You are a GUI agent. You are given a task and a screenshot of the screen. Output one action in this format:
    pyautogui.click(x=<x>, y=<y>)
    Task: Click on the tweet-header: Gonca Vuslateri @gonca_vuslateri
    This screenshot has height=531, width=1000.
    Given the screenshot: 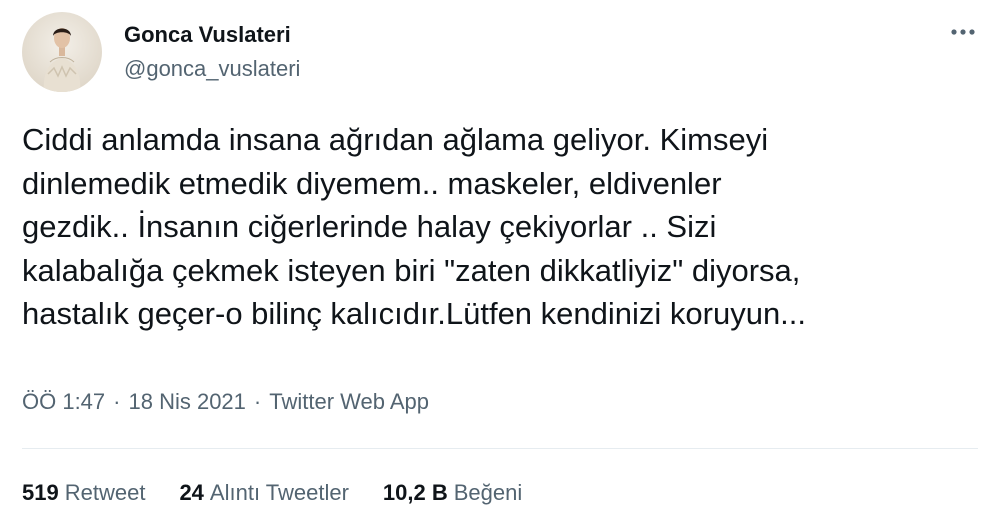 What is the action you would take?
    pyautogui.click(x=161, y=52)
    